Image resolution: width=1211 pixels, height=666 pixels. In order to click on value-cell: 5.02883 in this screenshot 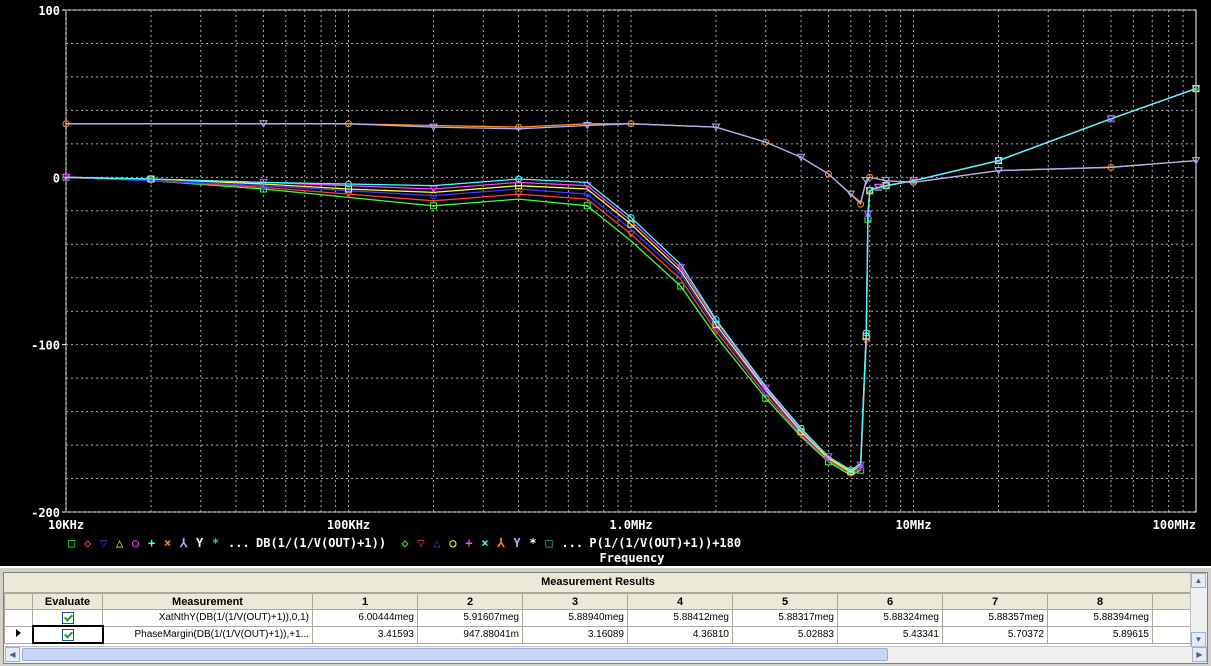, I will do `click(785, 634)`.